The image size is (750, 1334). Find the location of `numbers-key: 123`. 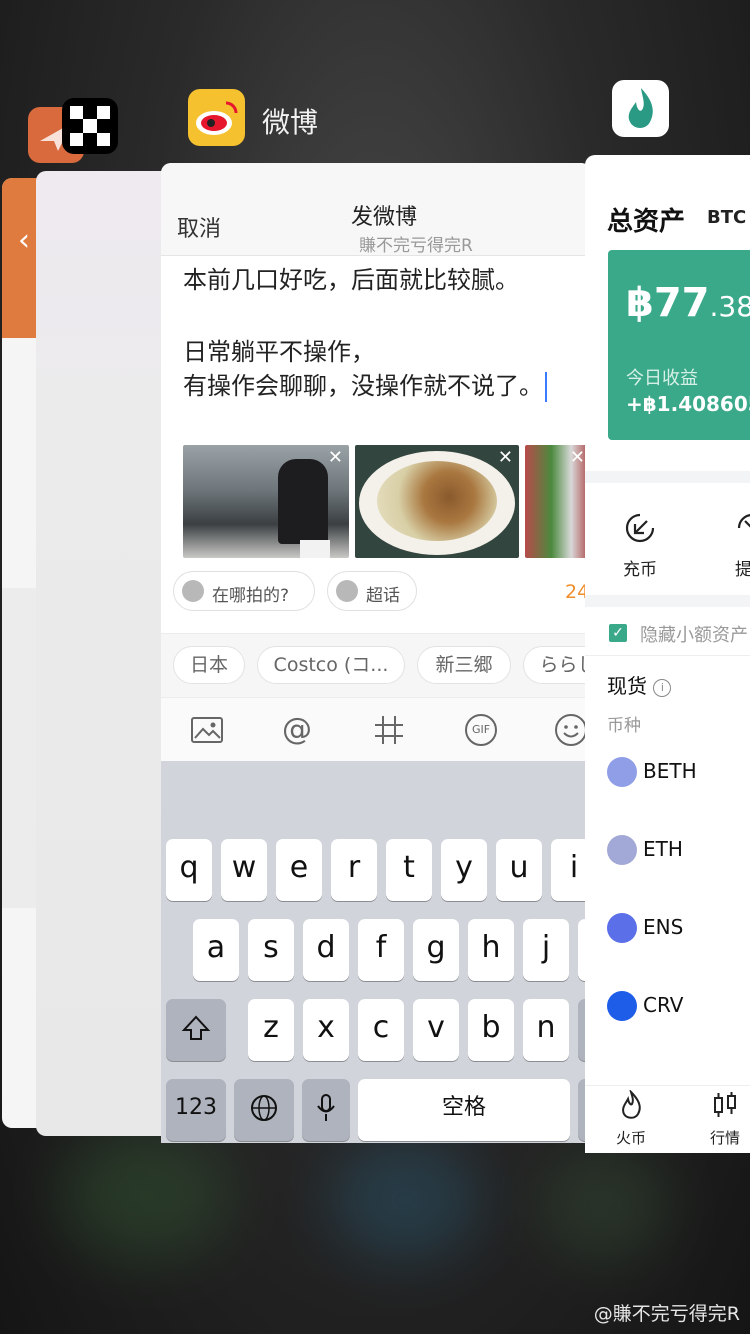

numbers-key: 123 is located at coordinates (196, 1110).